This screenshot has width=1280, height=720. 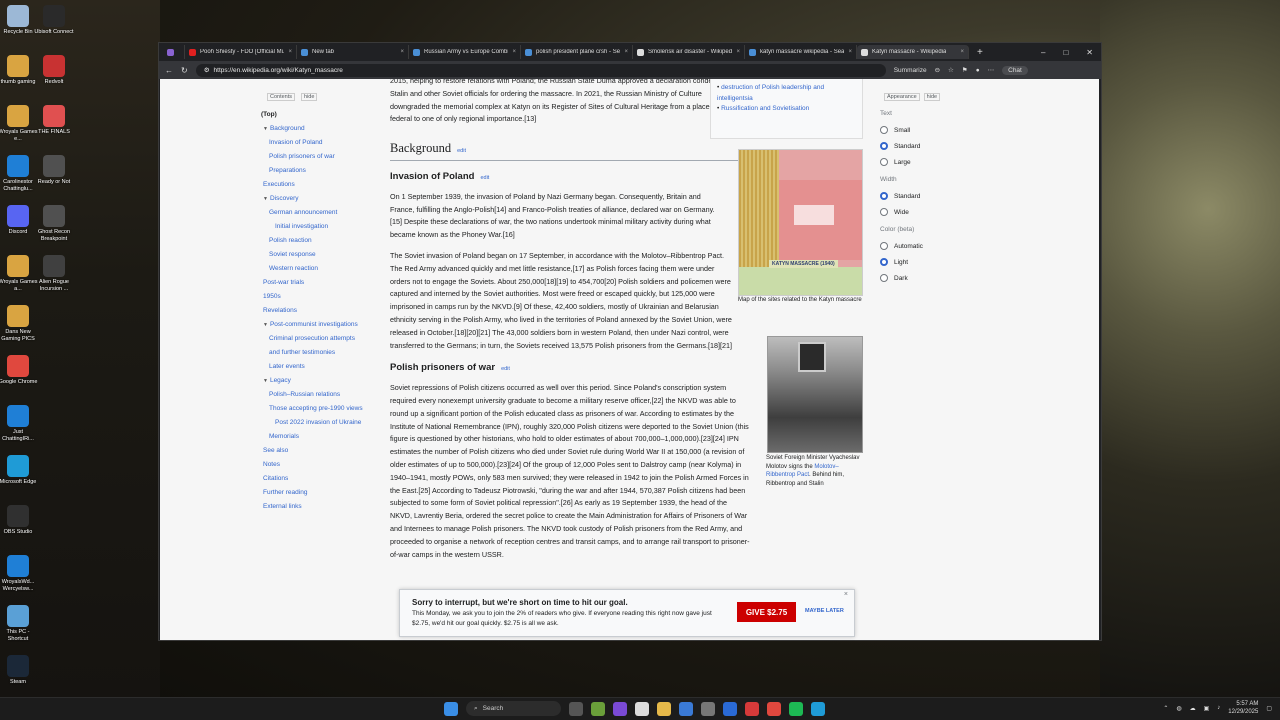 I want to click on toc-item: ▼ Legacy, so click(x=321, y=381).